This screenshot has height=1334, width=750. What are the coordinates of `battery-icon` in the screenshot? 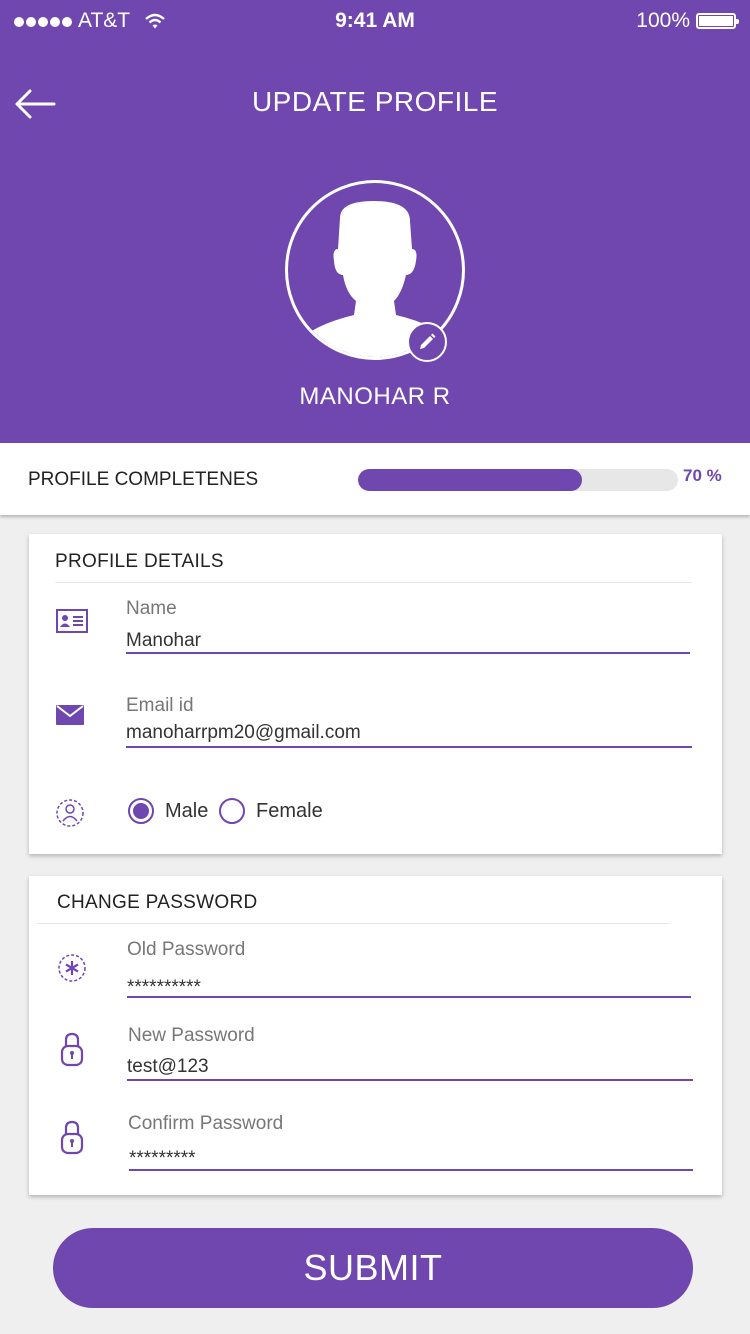 It's located at (717, 21).